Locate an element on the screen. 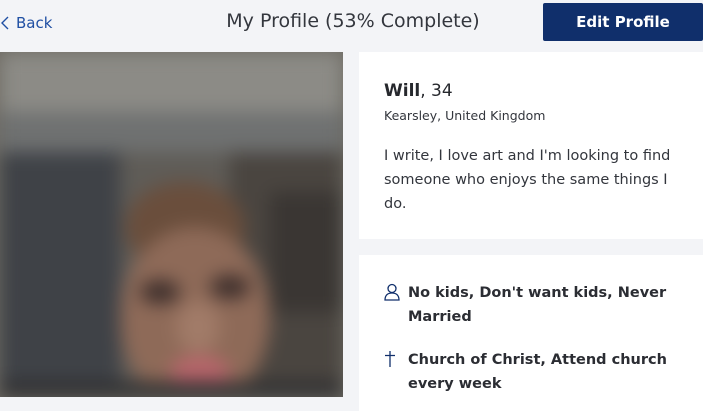 The height and width of the screenshot is (411, 703). detail-family-text: No kids, Don't want kids, Never Married is located at coordinates (537, 305).